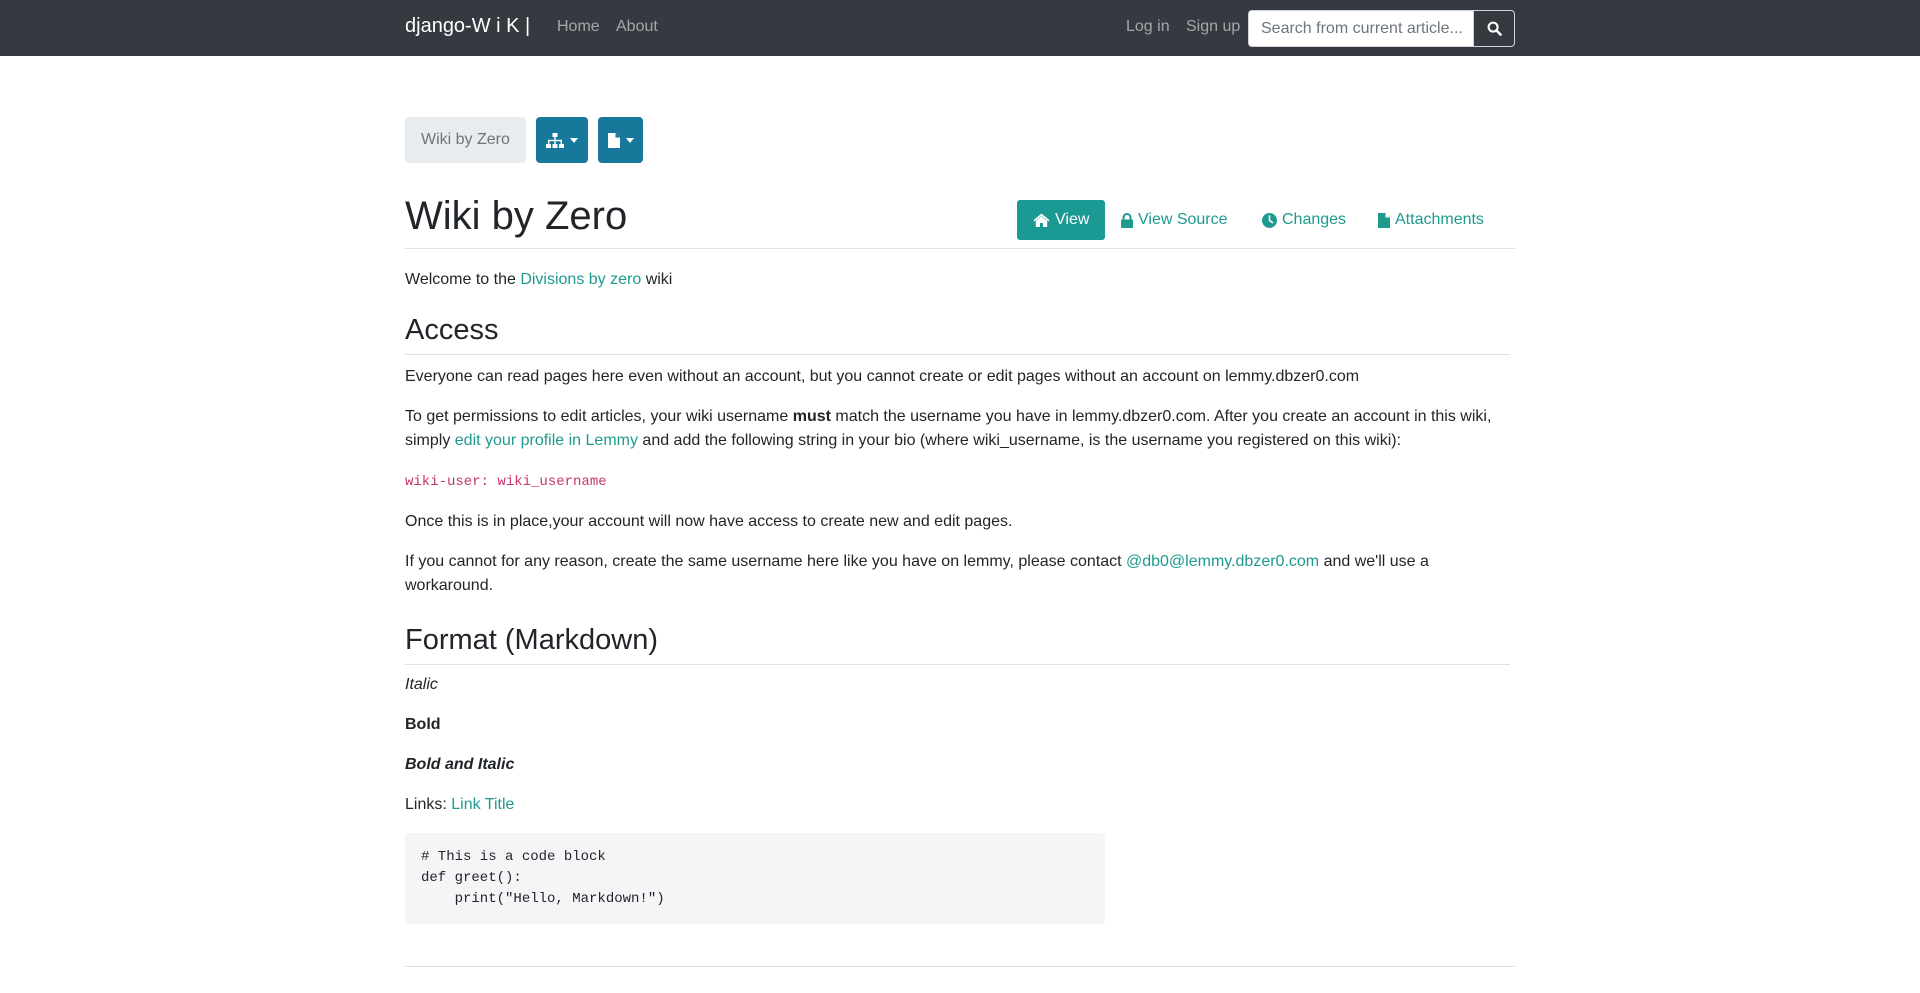  I want to click on bold-italic-example: Bold and Italic, so click(957, 765).